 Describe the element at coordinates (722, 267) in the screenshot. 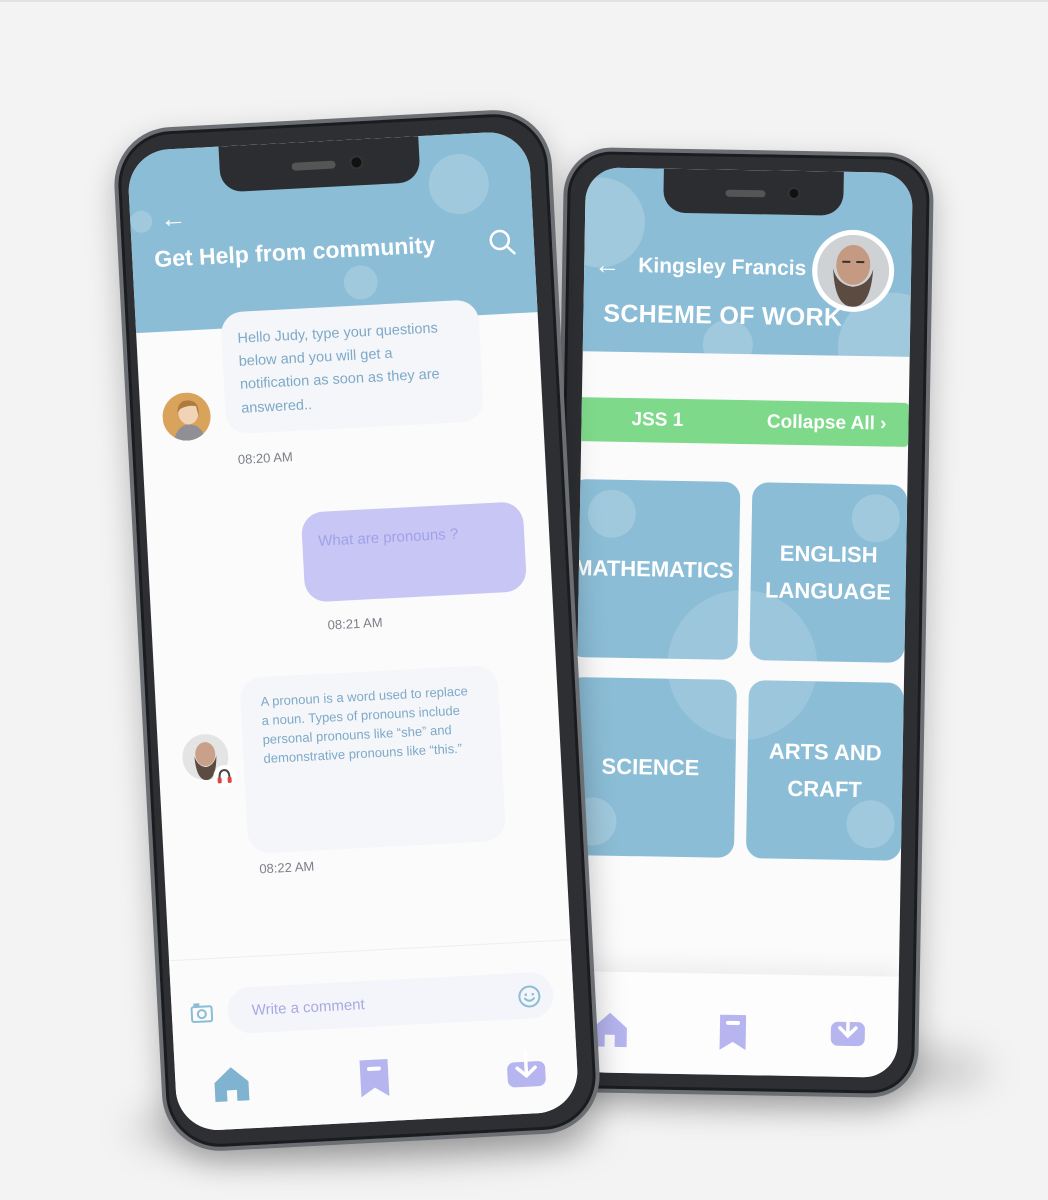

I see `teacher-name: Kingsley Francis` at that location.